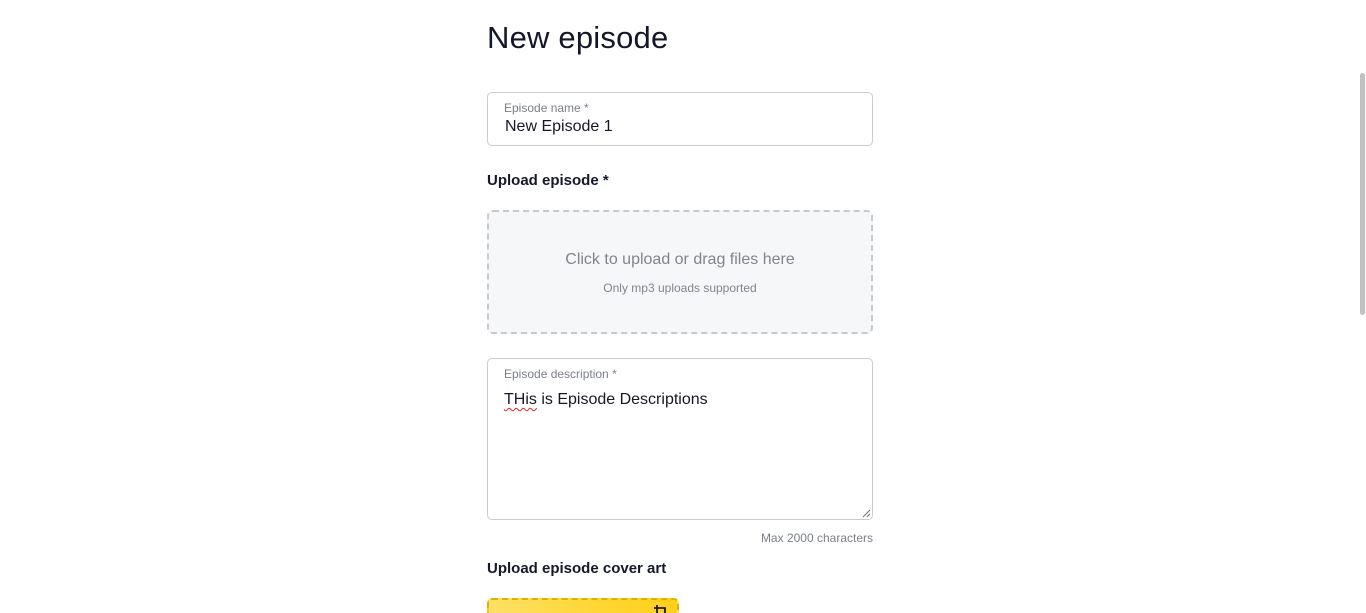 The image size is (1366, 613). Describe the element at coordinates (559, 127) in the screenshot. I see `episode-name-input: New Episode 1` at that location.